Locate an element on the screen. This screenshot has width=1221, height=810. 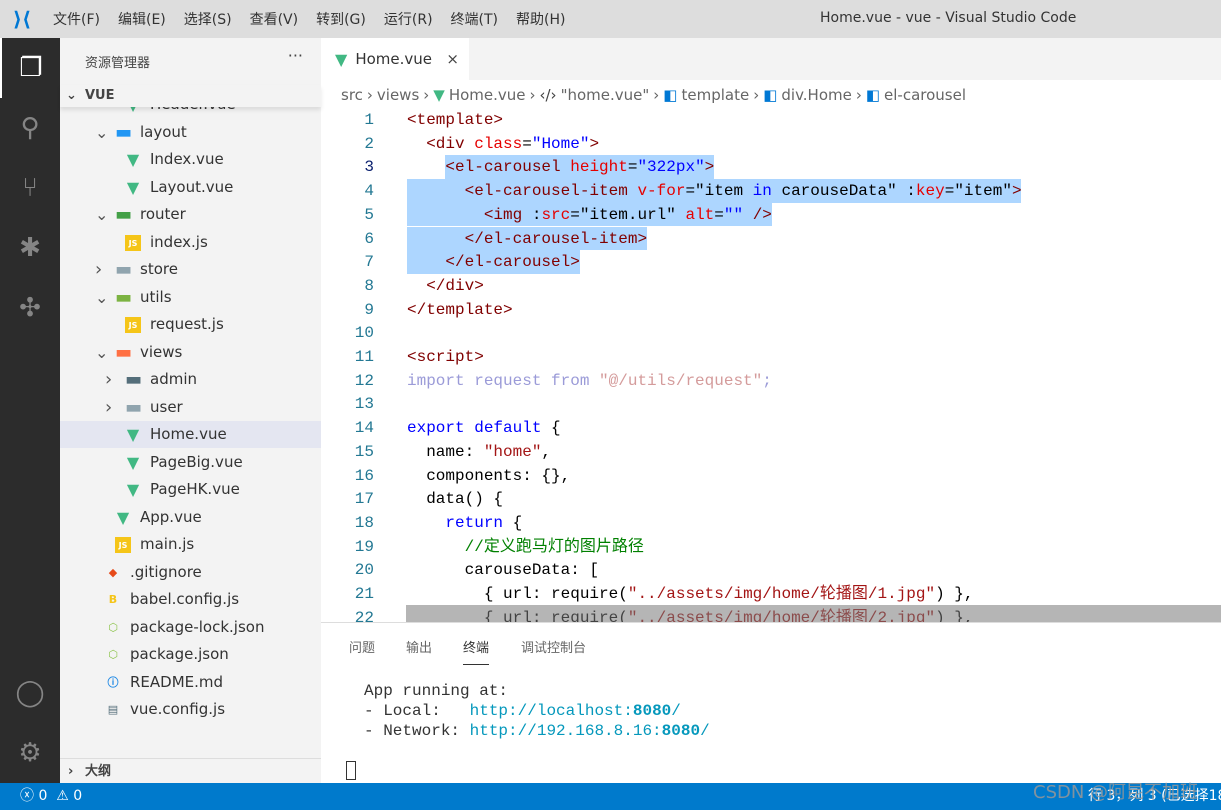
extensions-icon: ✣ is located at coordinates (30, 308).